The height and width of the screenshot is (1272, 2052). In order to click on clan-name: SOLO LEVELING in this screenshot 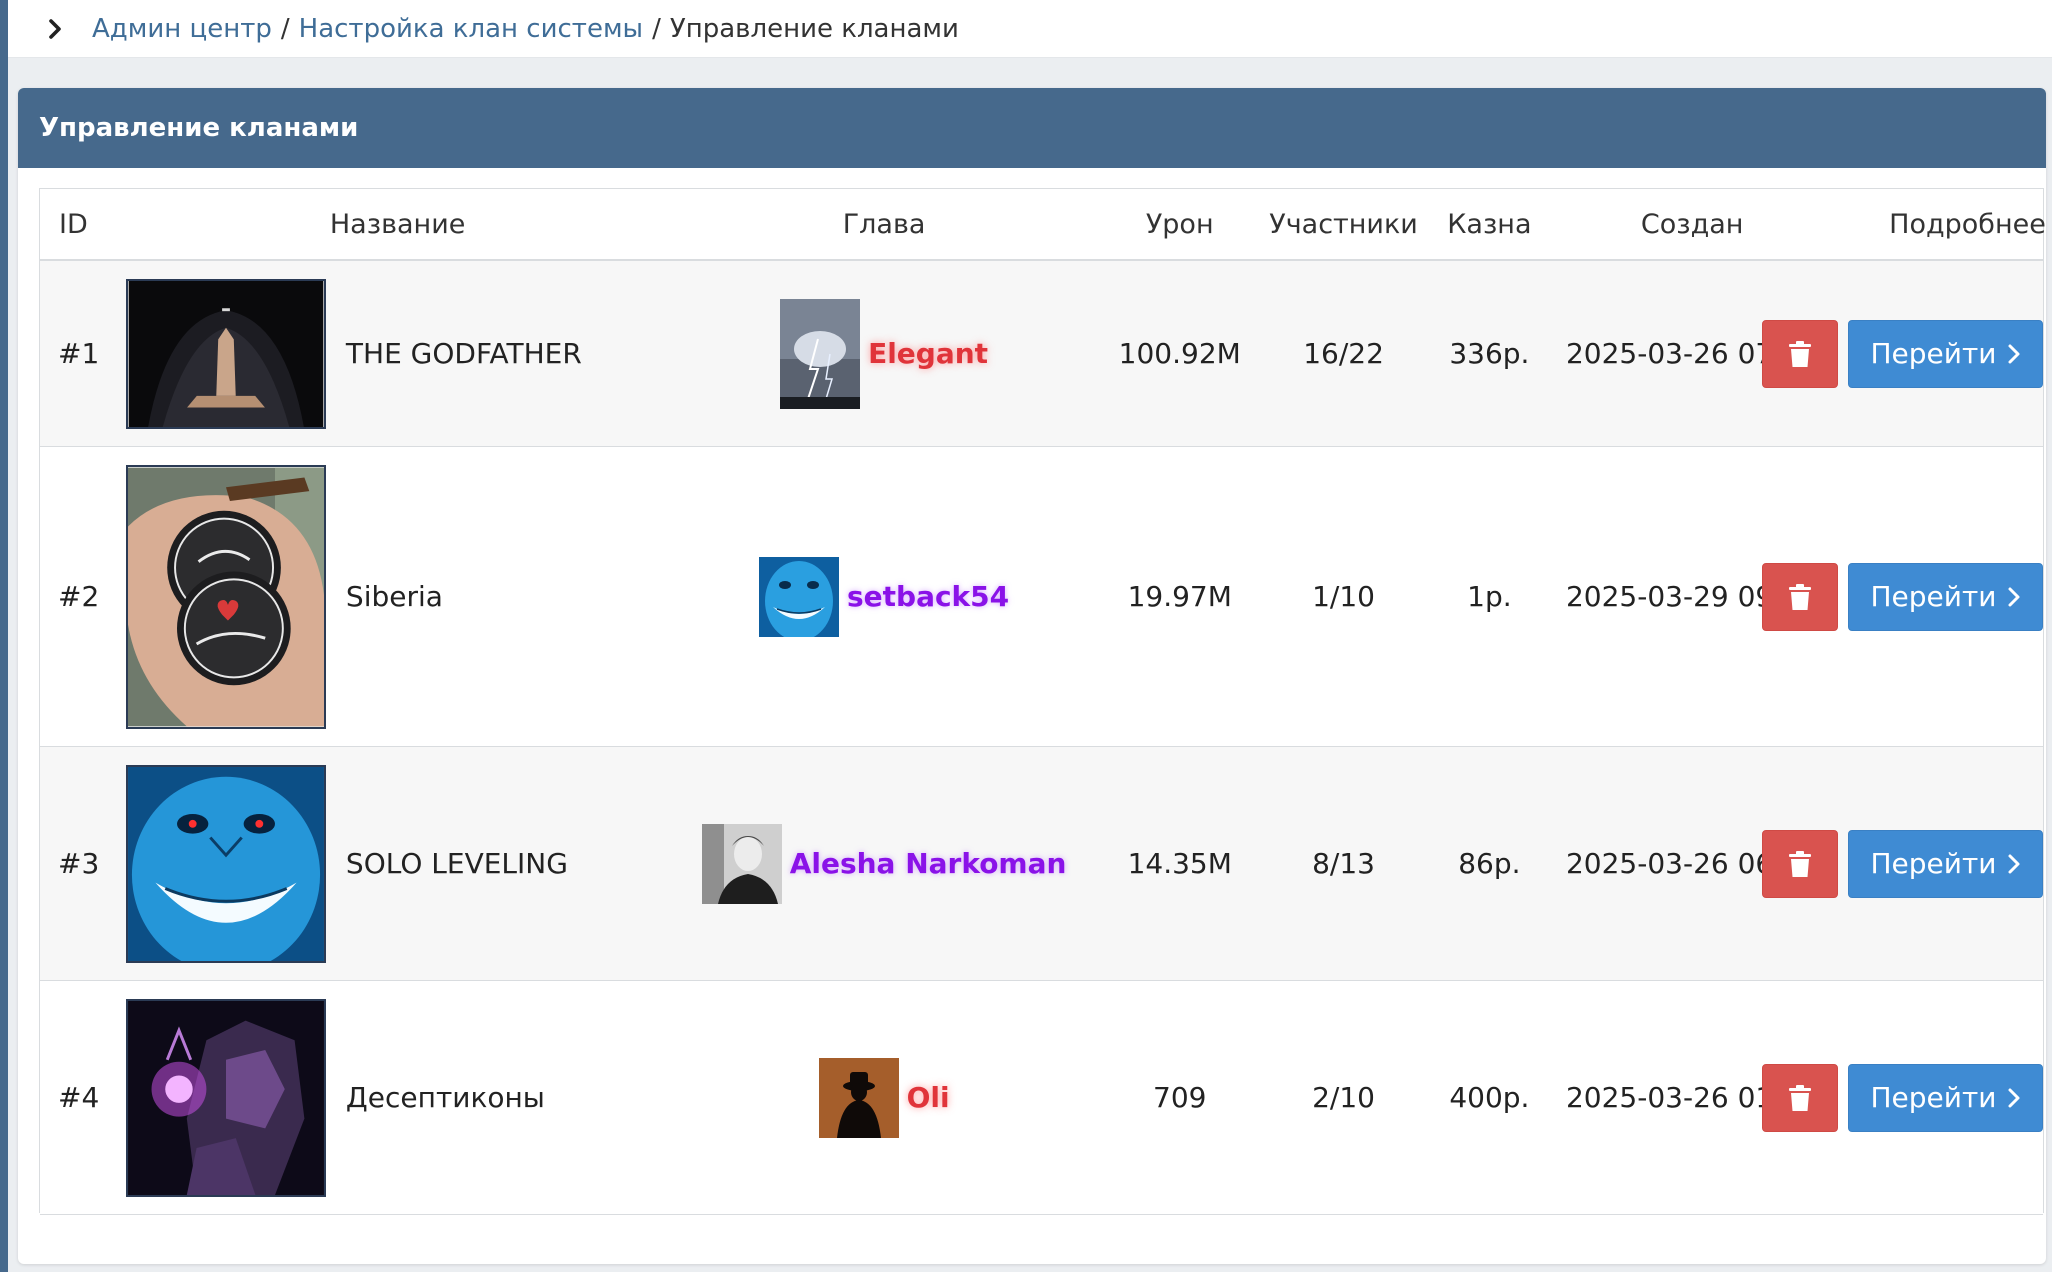, I will do `click(456, 863)`.